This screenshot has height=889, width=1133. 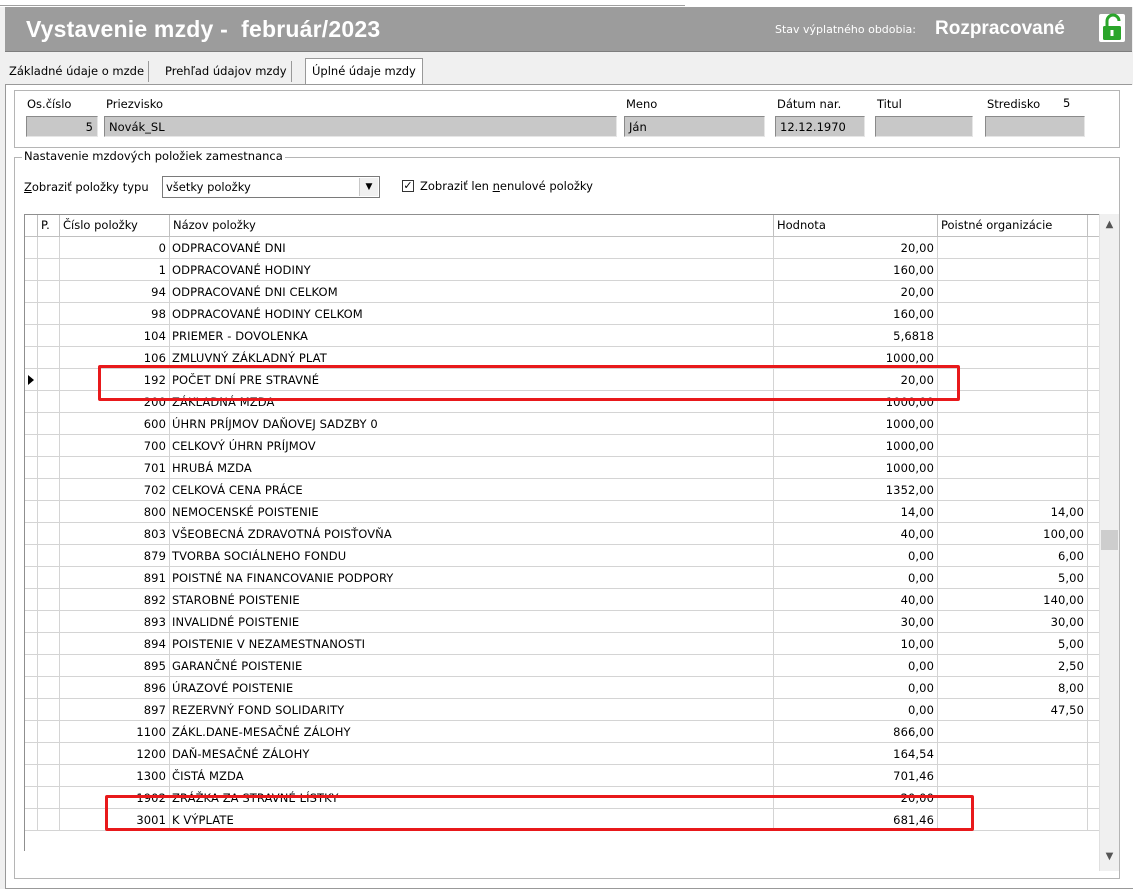 What do you see at coordinates (472, 775) in the screenshot?
I see `cell-name: ČISTÁ MZDA` at bounding box center [472, 775].